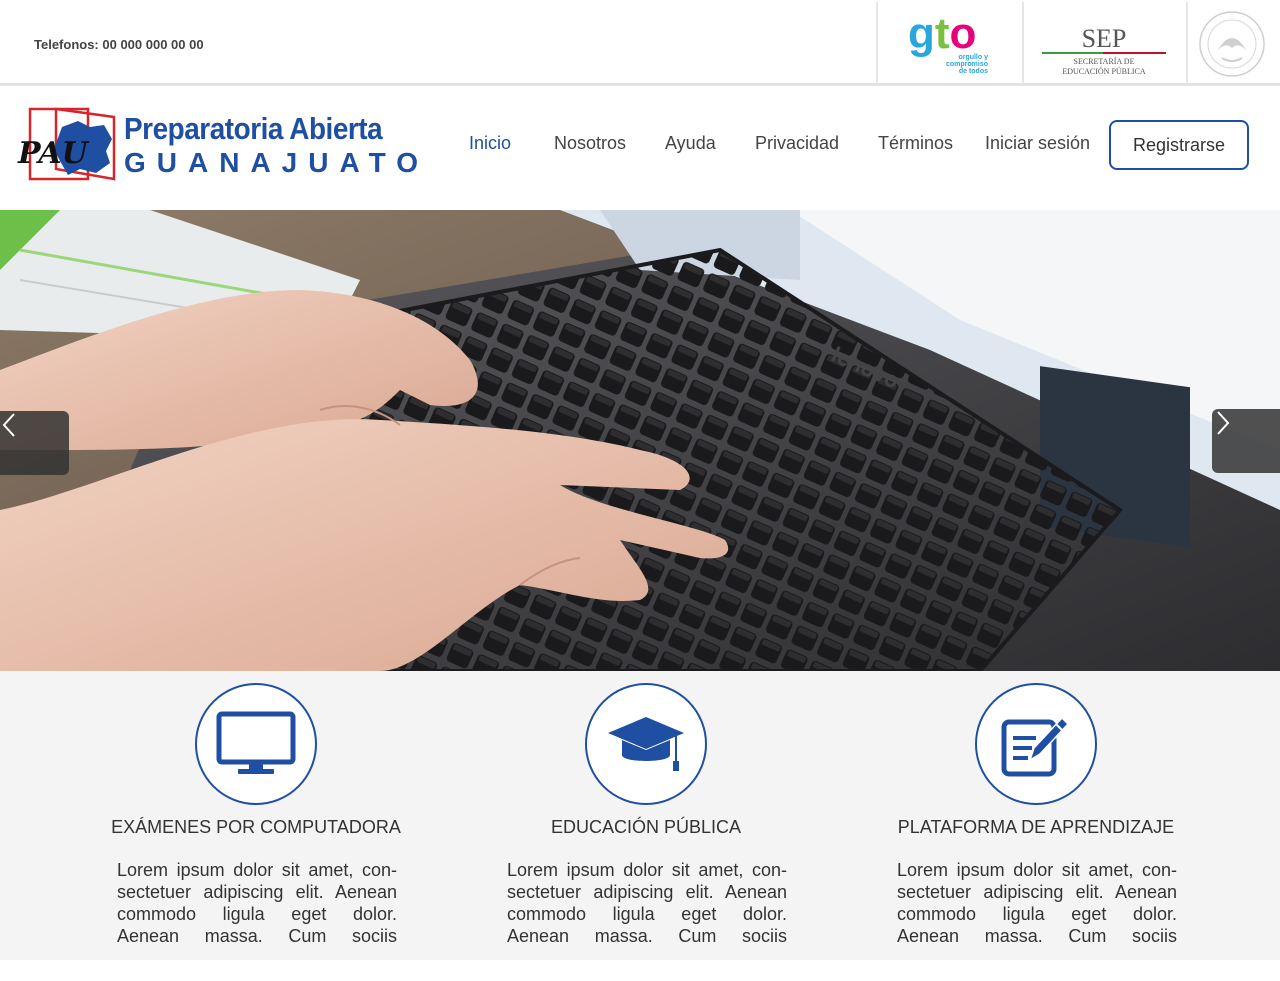 This screenshot has height=981, width=1280. What do you see at coordinates (973, 57) in the screenshot?
I see `gto-tagline-1: orgullo y` at bounding box center [973, 57].